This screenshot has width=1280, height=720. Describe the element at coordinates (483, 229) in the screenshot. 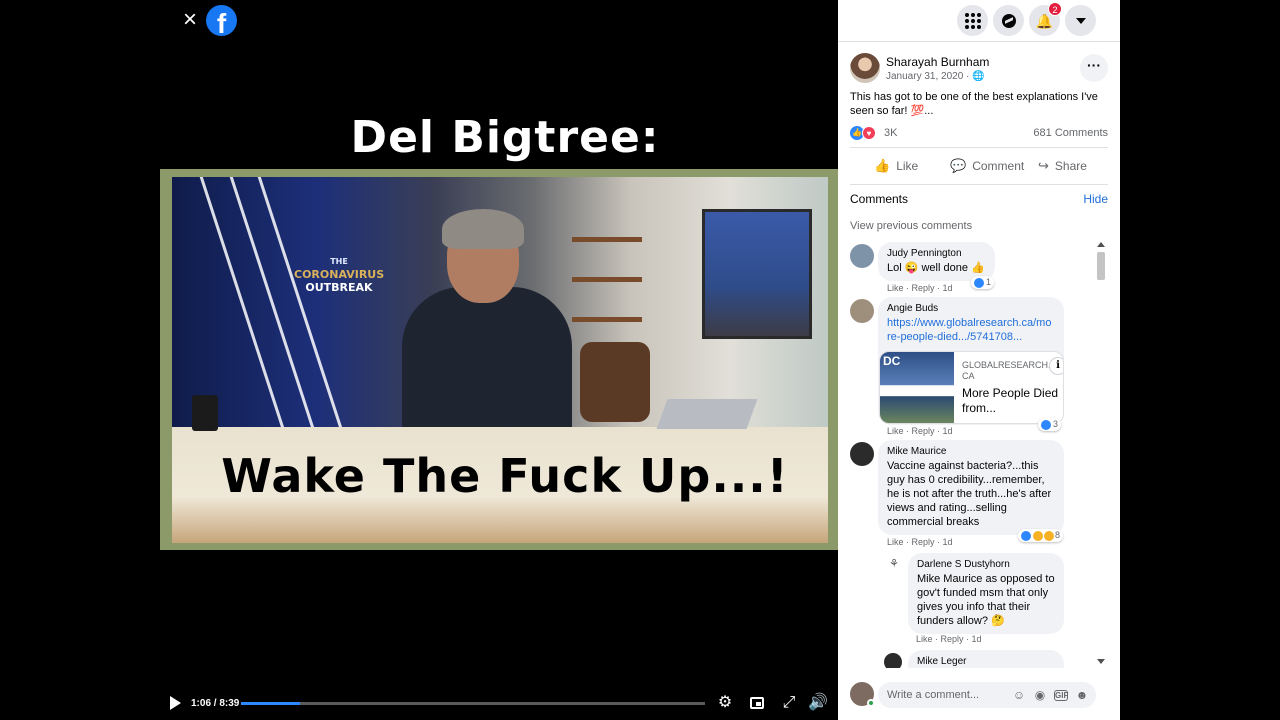

I see `presenter-hair` at that location.